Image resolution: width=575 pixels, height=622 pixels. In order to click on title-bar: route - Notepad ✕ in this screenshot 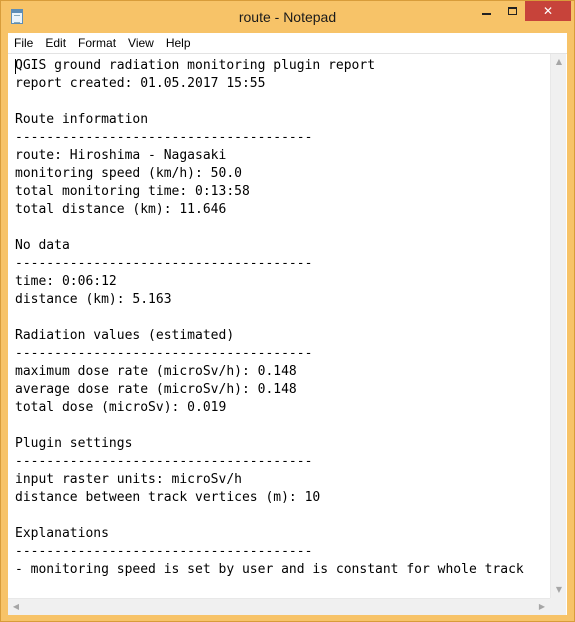, I will do `click(287, 17)`.